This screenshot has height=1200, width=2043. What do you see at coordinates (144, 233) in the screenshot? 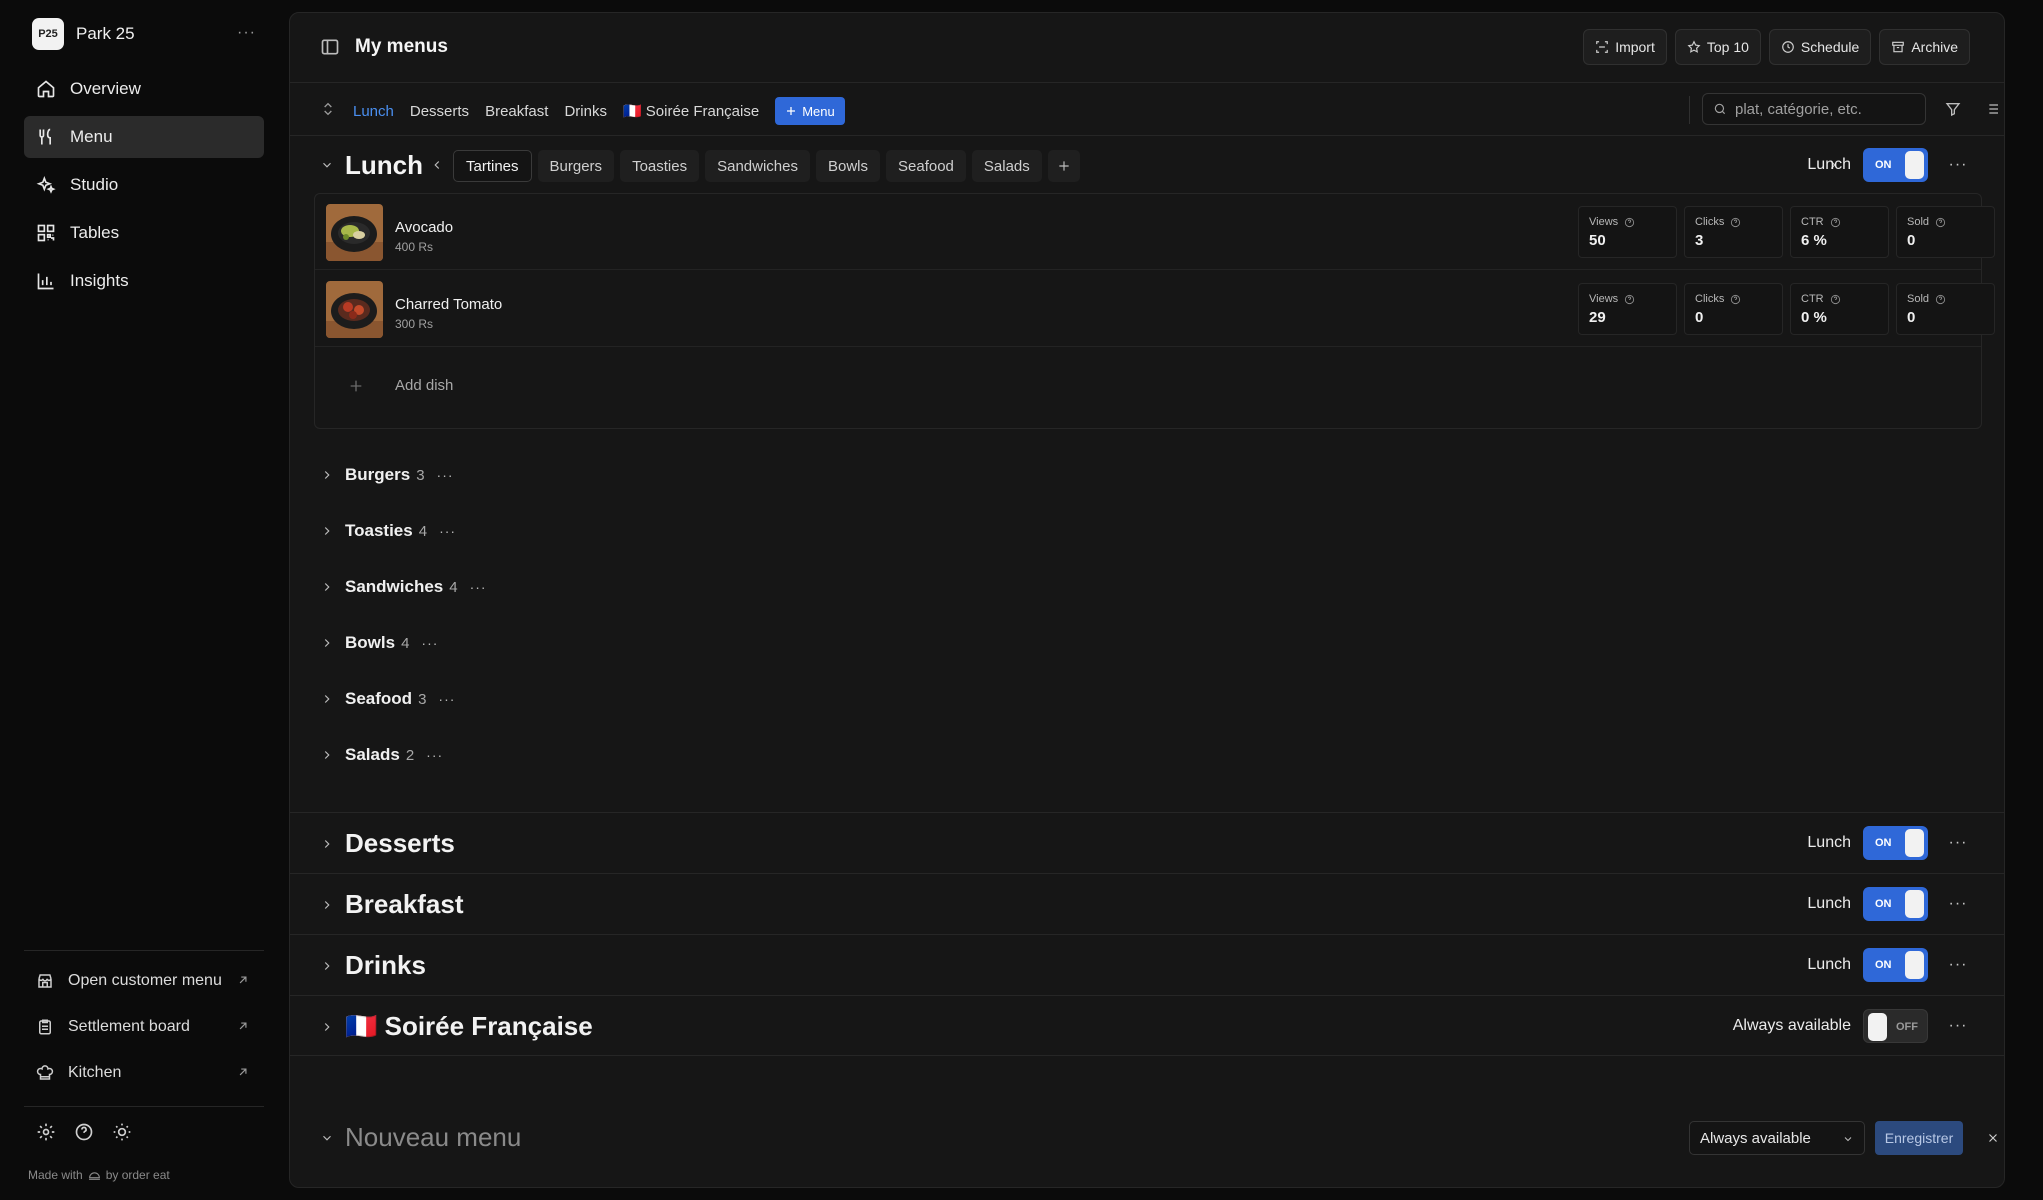
I see `sidebar-item-tables: Tables` at bounding box center [144, 233].